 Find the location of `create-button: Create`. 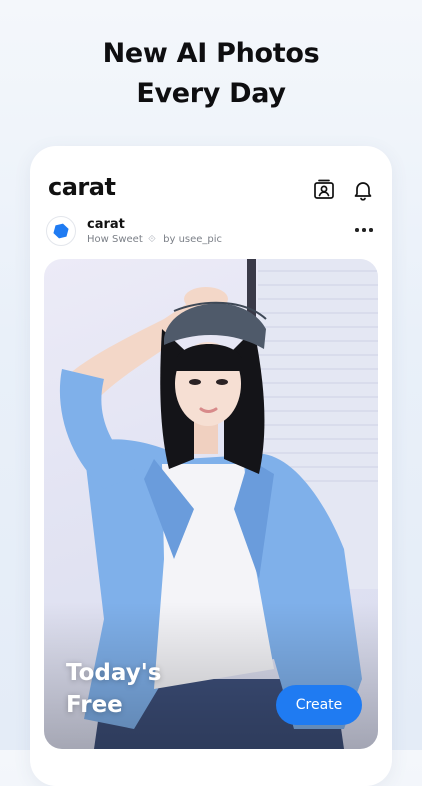

create-button: Create is located at coordinates (319, 705).